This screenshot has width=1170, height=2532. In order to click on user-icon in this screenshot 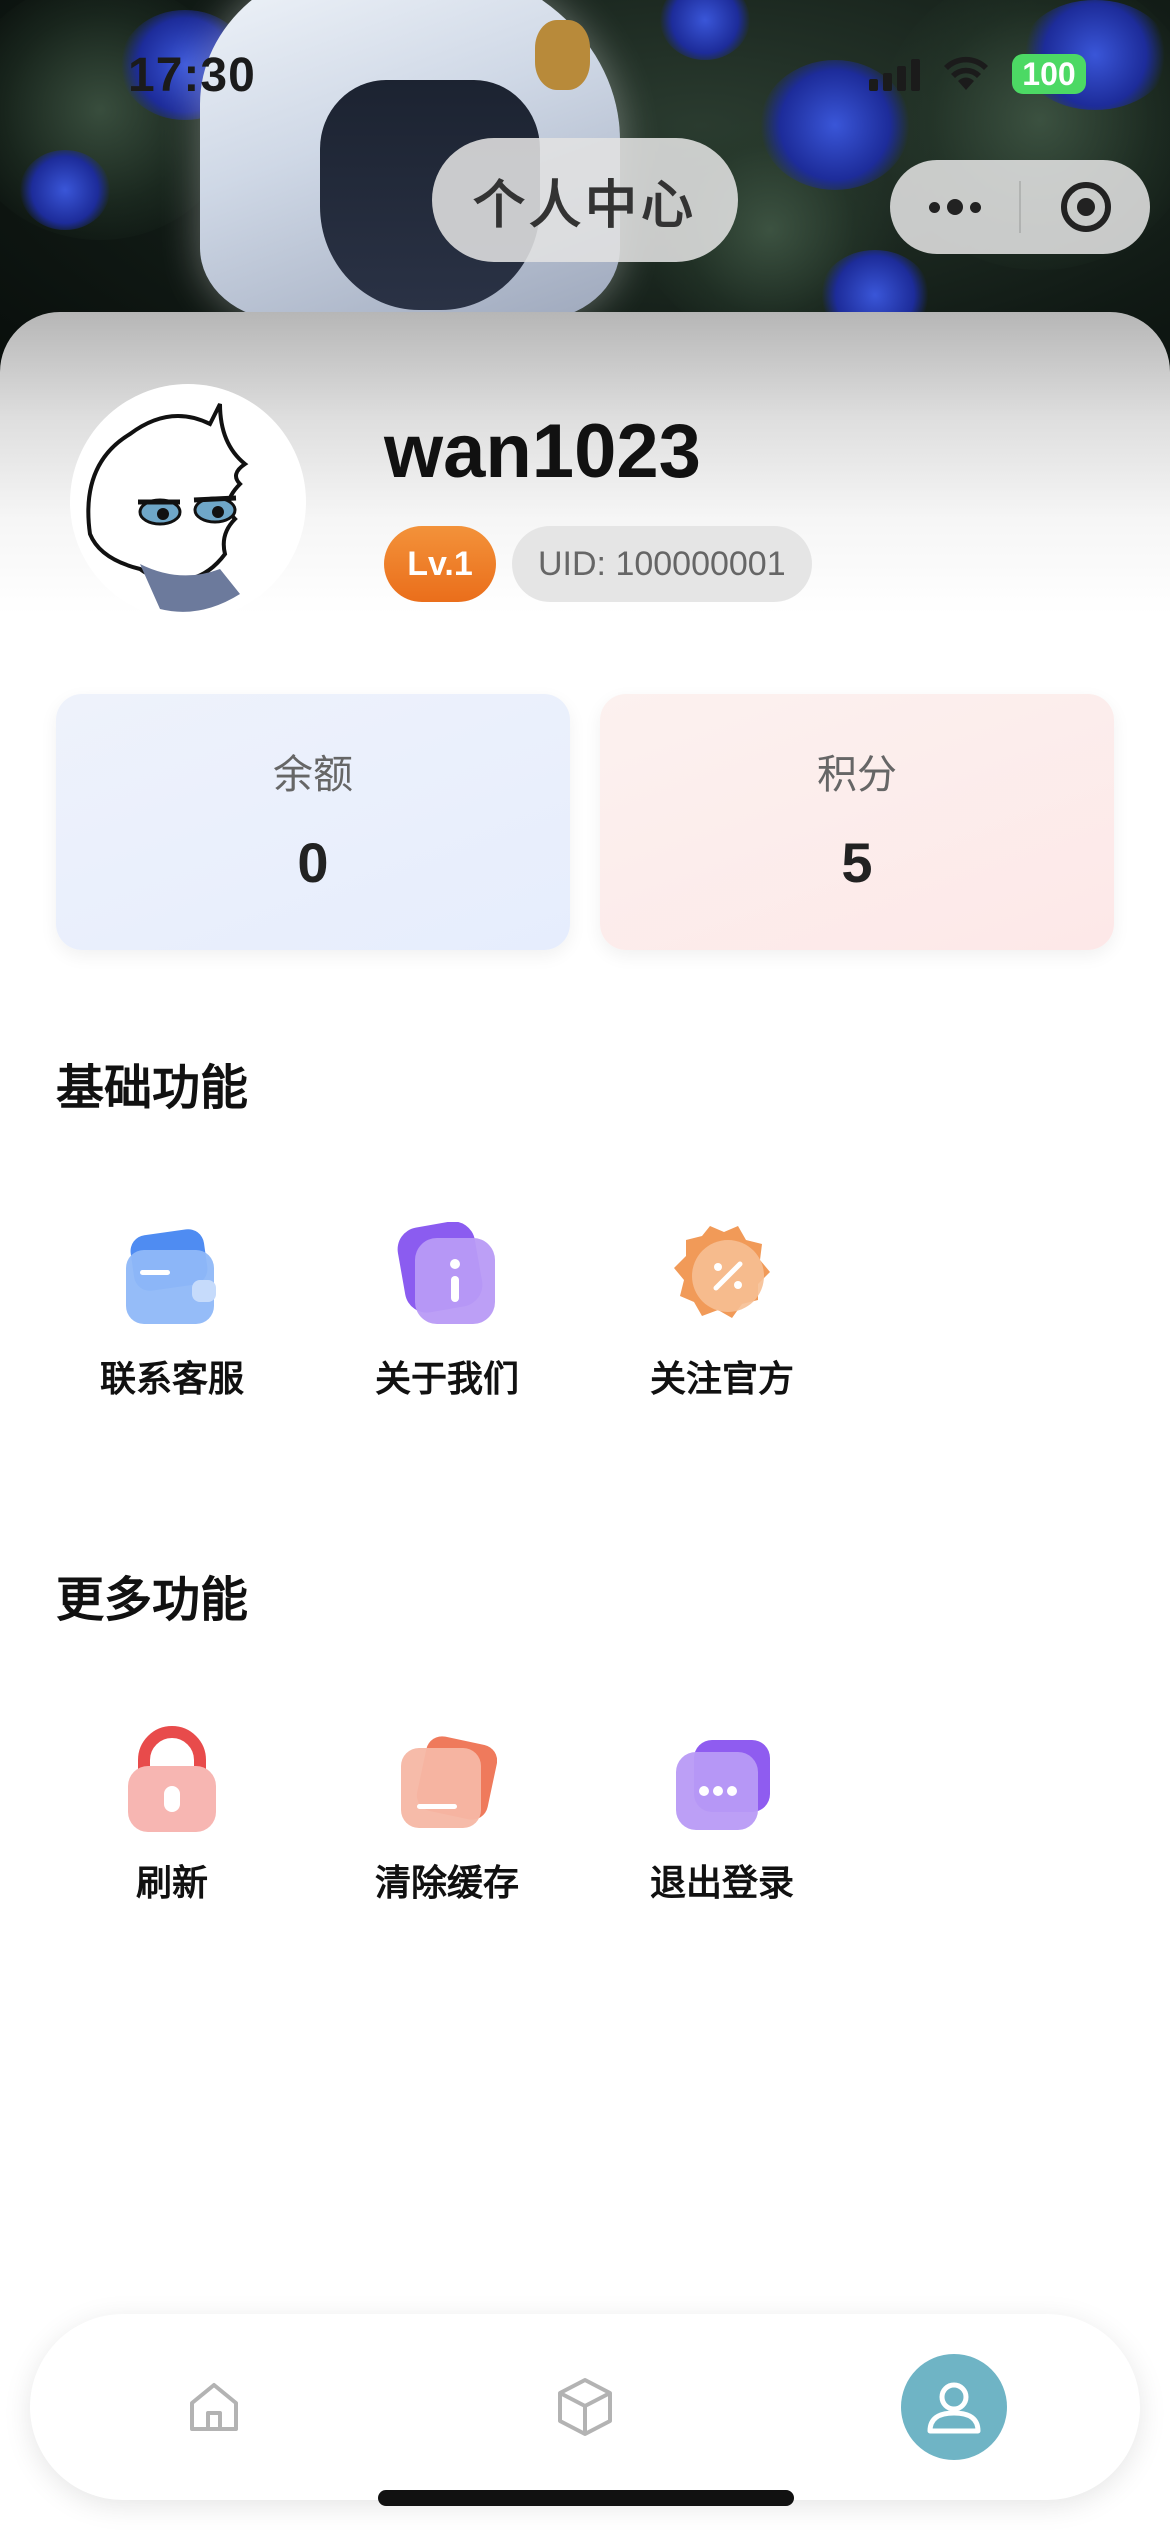, I will do `click(954, 2408)`.